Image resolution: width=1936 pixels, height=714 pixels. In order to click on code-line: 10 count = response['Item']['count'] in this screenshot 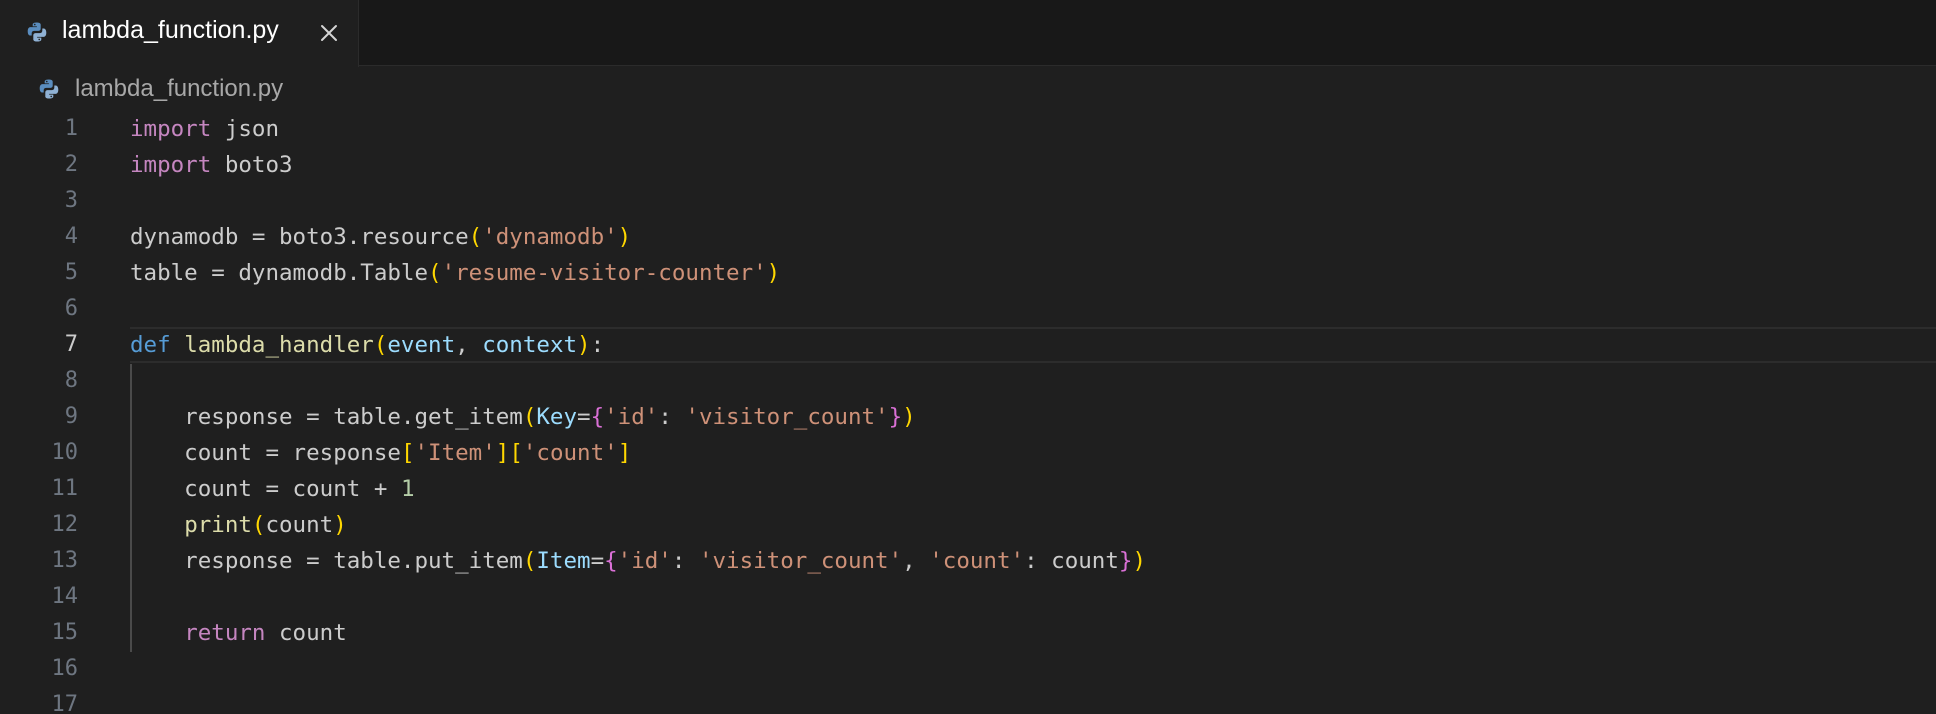, I will do `click(968, 453)`.